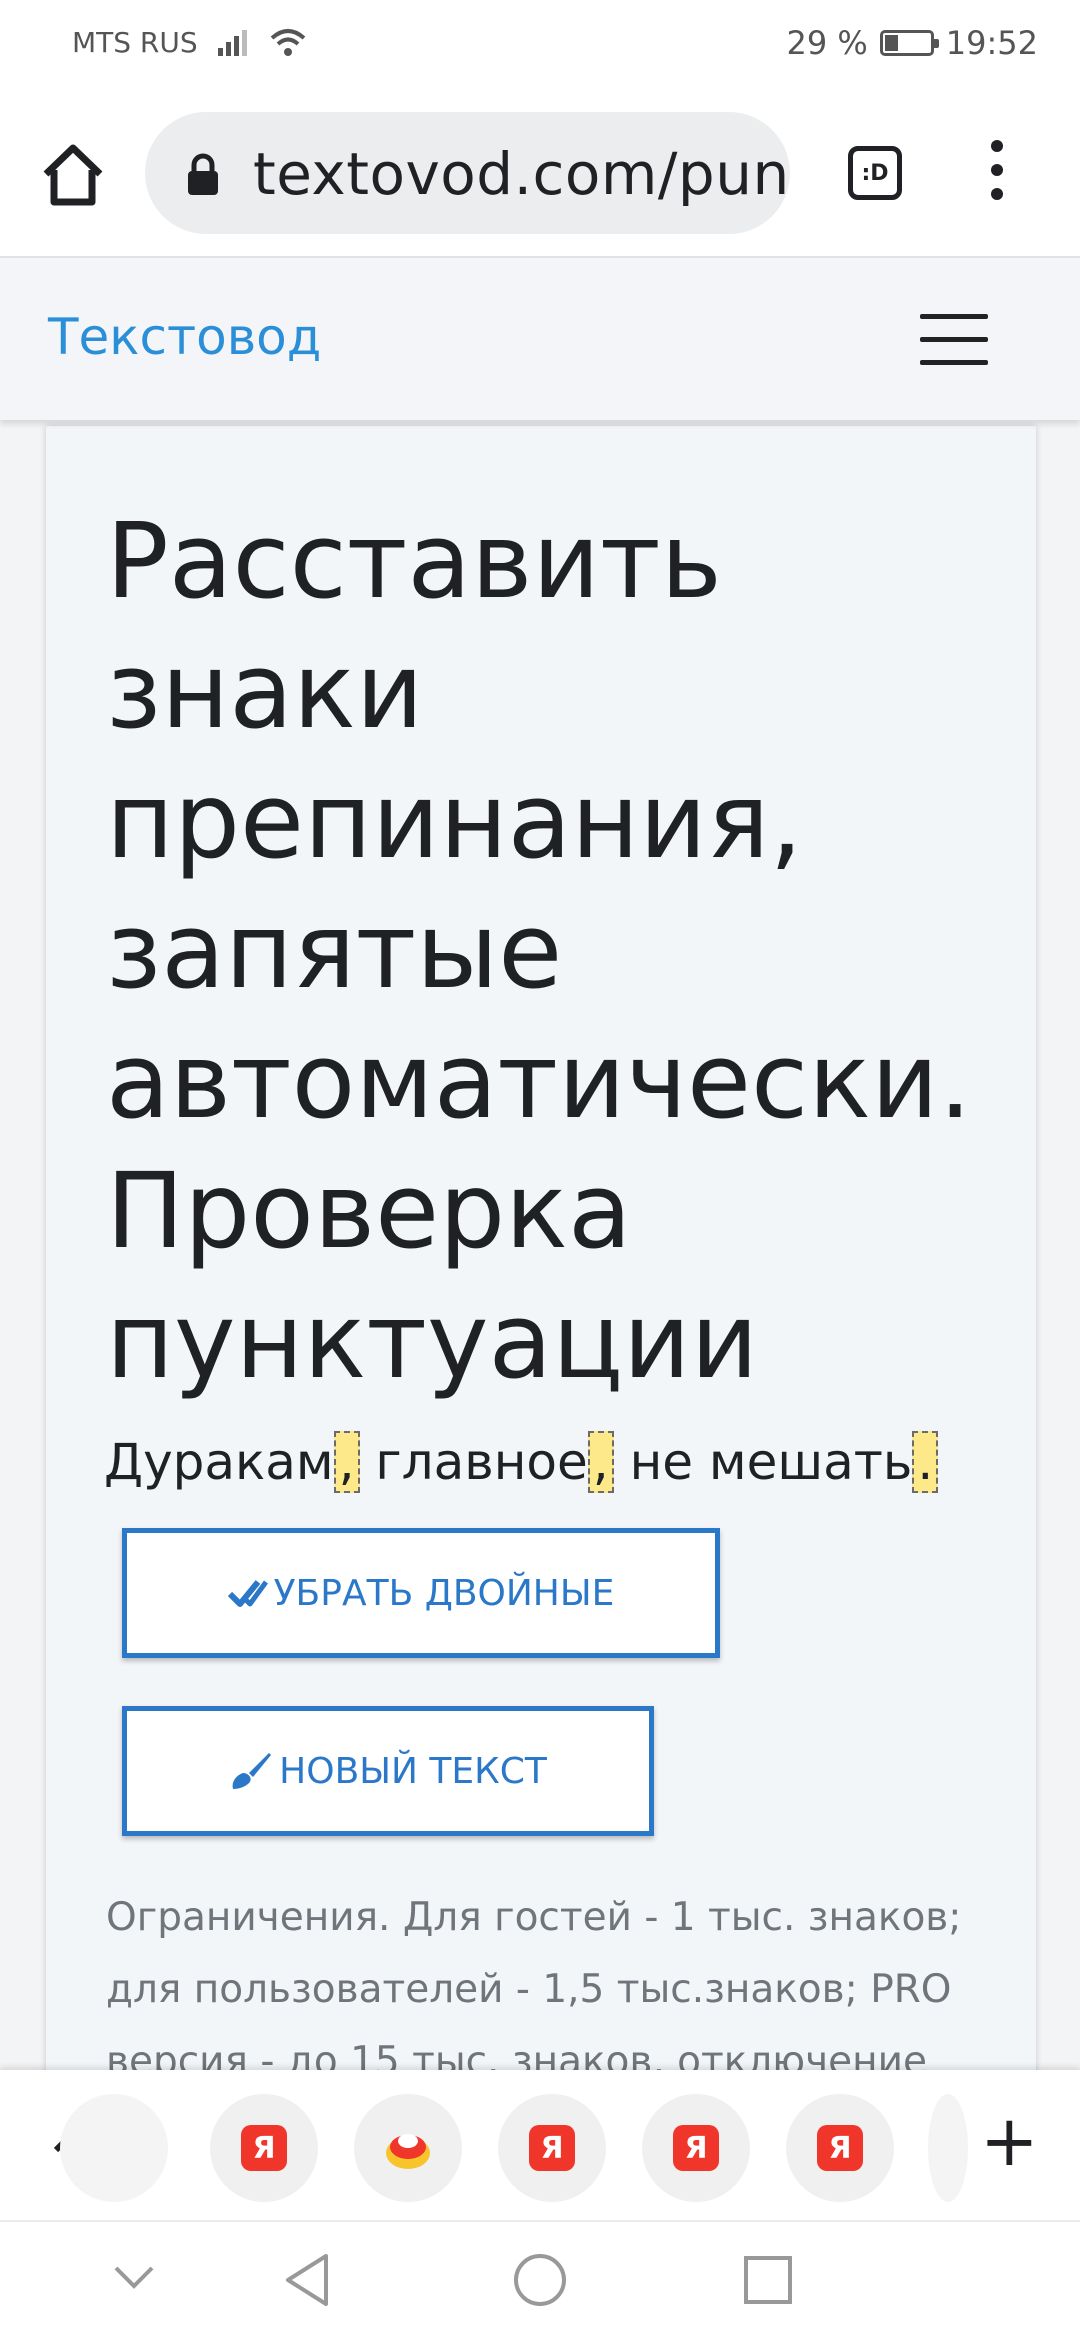  Describe the element at coordinates (891, 43) in the screenshot. I see `battery-fill` at that location.